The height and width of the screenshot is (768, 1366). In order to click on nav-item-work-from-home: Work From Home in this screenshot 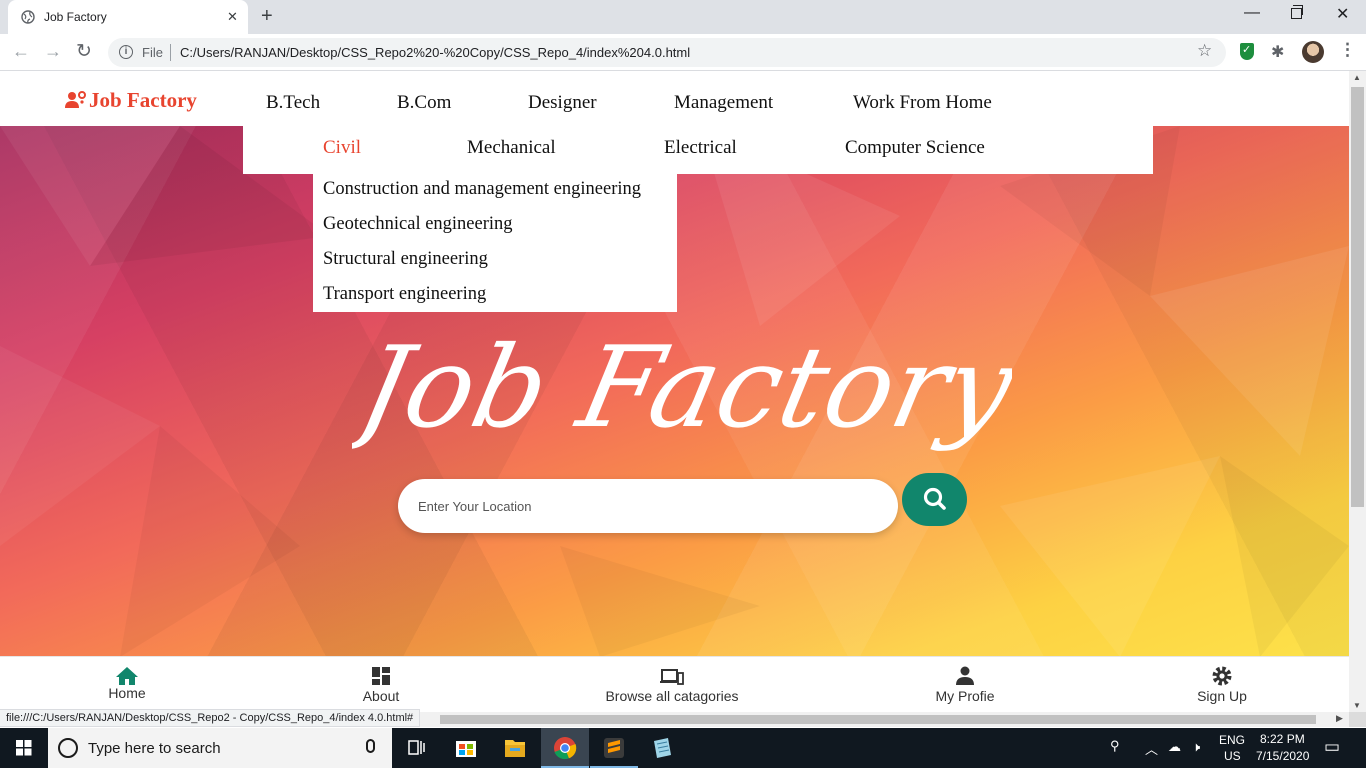, I will do `click(922, 103)`.